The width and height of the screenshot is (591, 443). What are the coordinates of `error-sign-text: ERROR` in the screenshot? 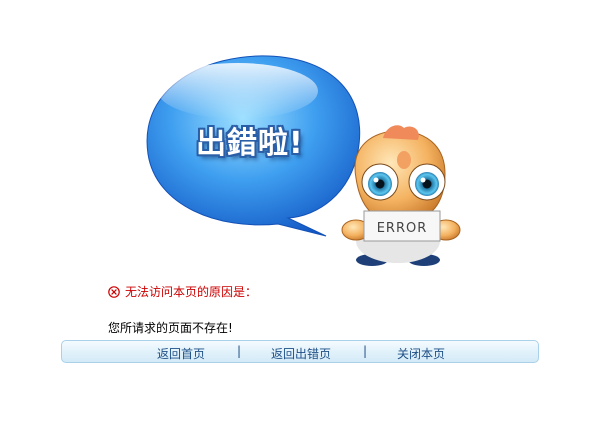 It's located at (402, 228).